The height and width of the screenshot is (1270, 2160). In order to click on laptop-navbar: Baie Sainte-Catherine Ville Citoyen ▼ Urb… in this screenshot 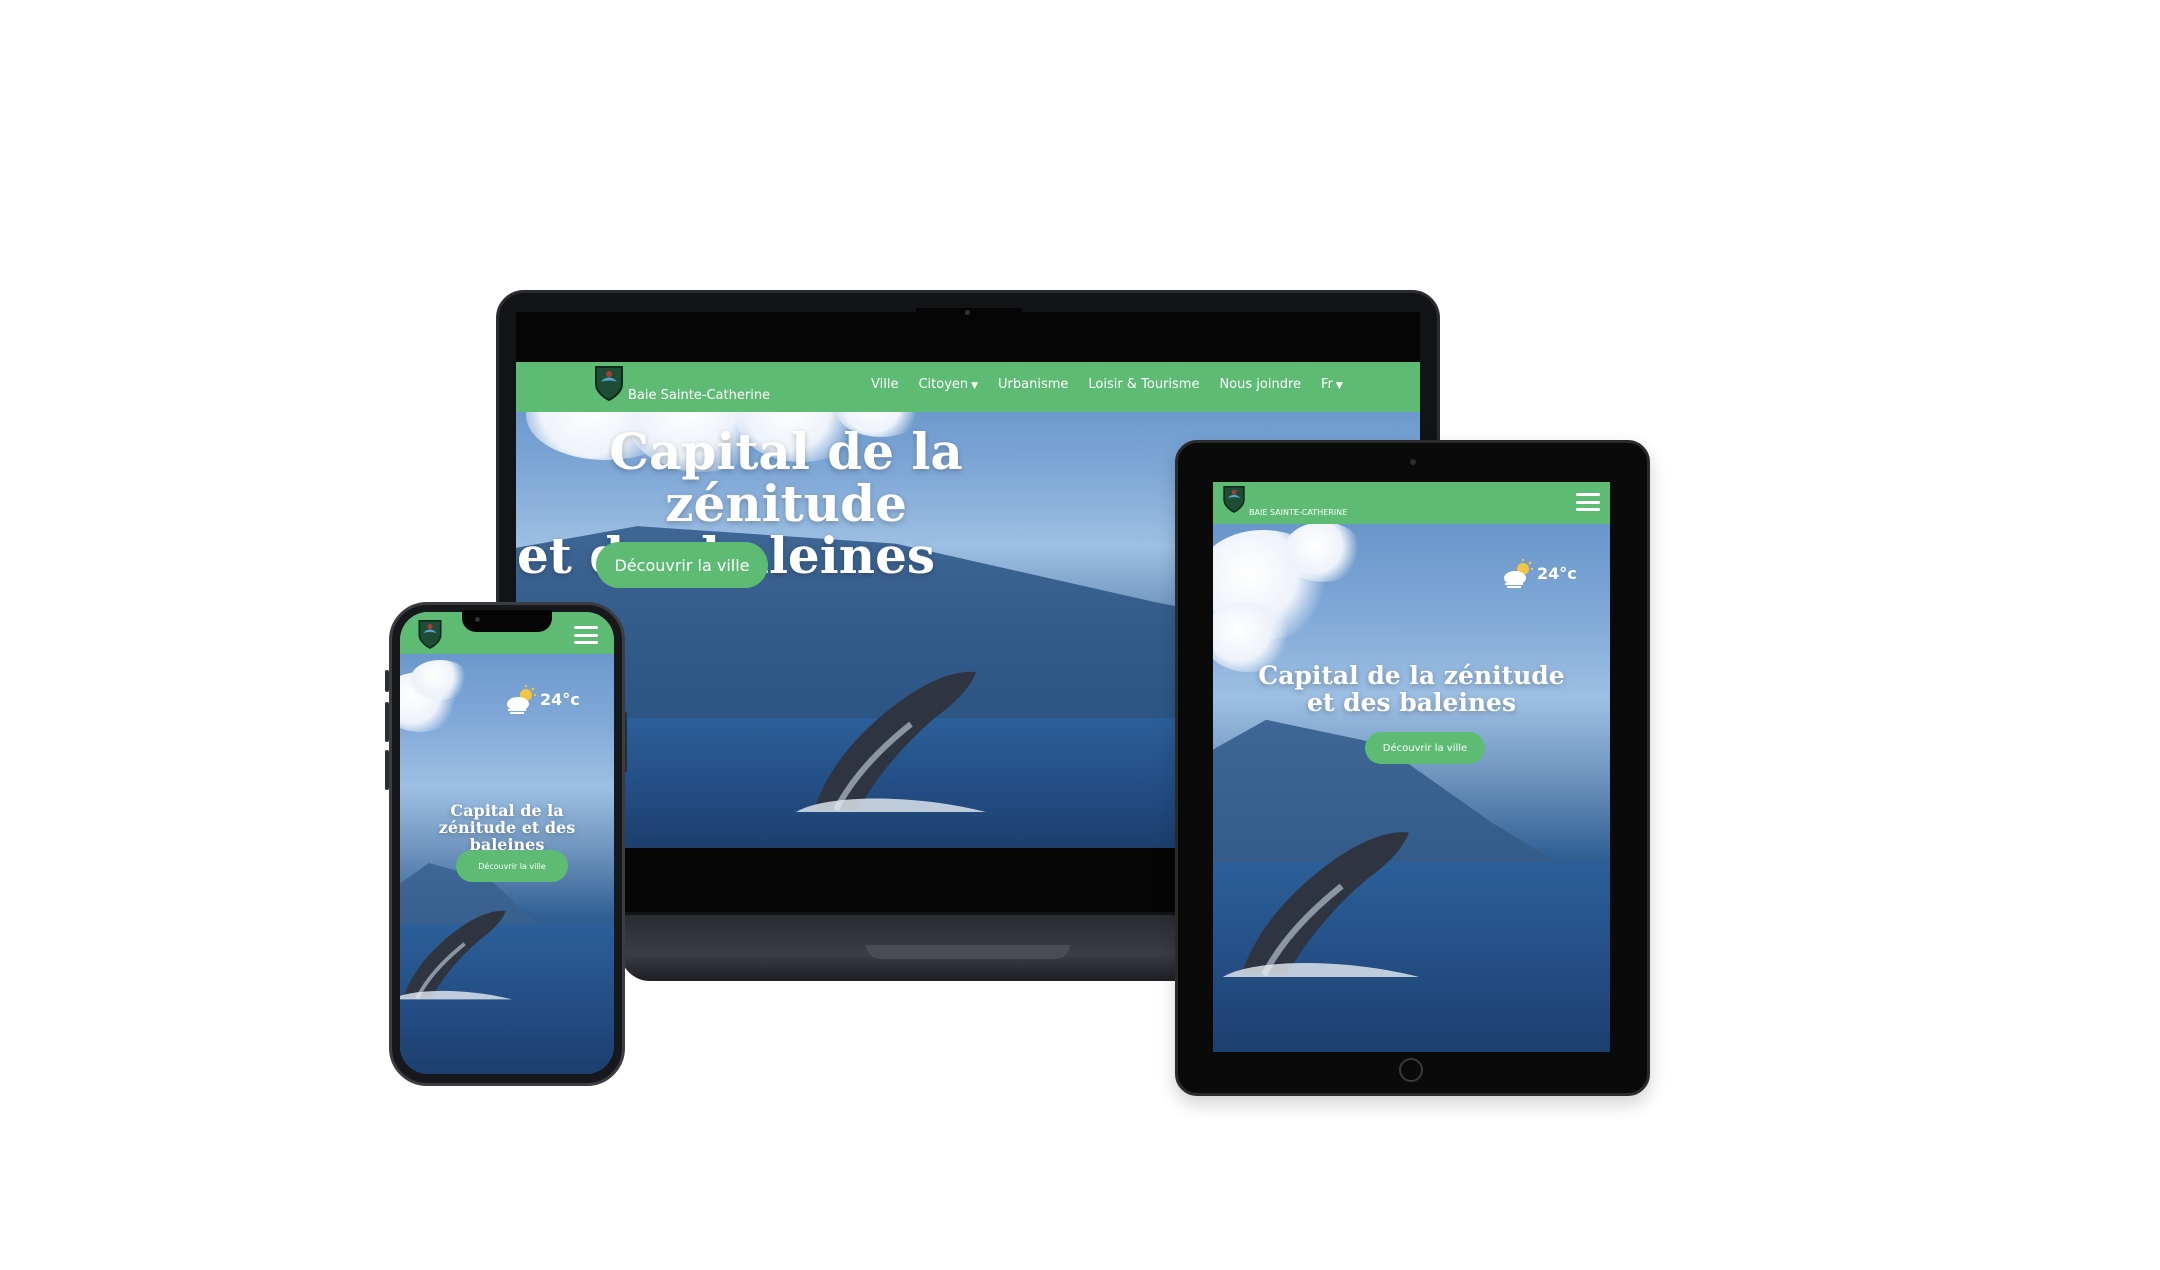, I will do `click(968, 387)`.